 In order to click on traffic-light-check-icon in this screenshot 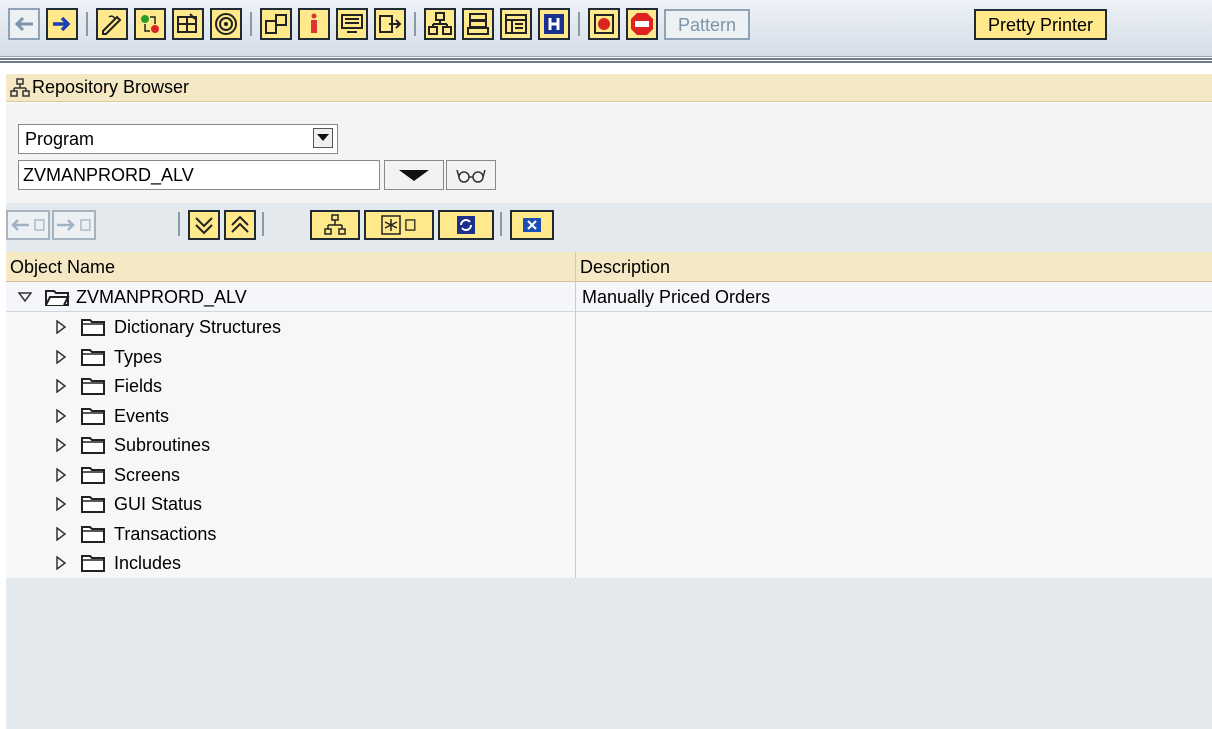, I will do `click(150, 24)`.